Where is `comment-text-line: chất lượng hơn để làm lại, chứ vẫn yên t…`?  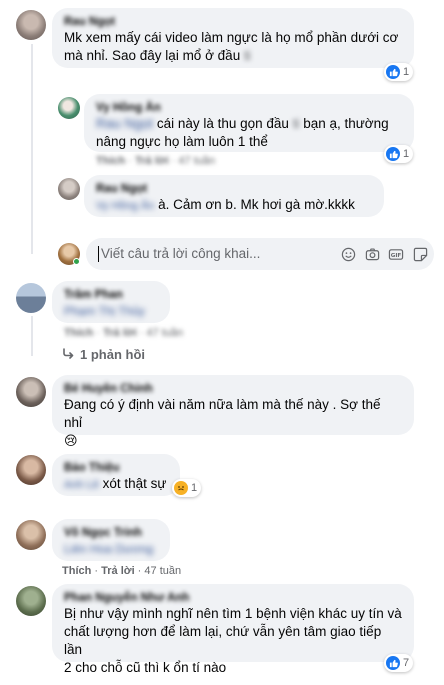
comment-text-line: chất lượng hơn để làm lại, chứ vẫn yên t… is located at coordinates (223, 640).